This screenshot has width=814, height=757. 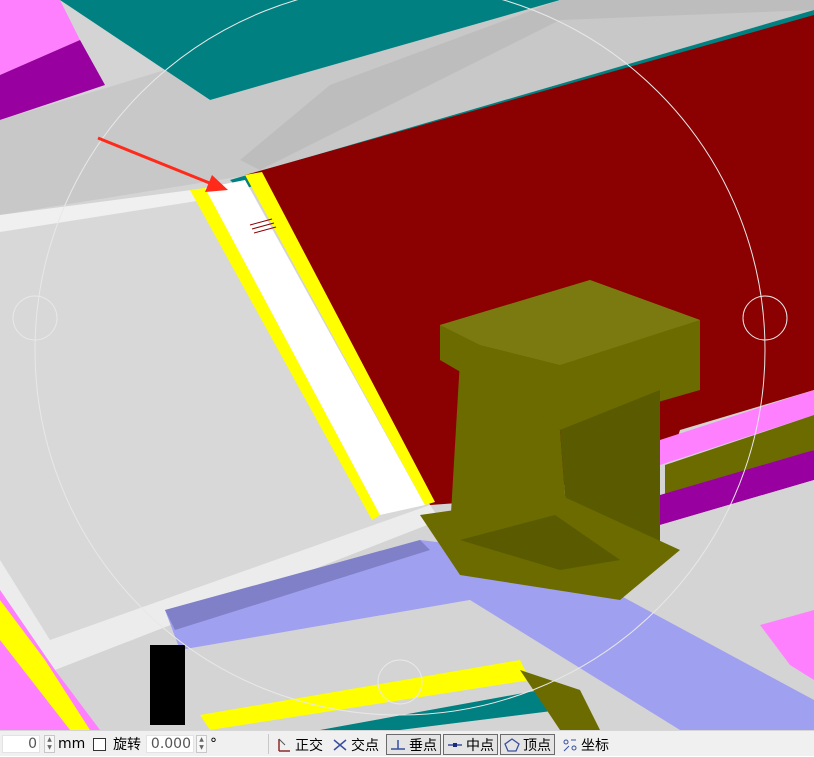 I want to click on snap-perpendicular-button: 垂点, so click(x=413, y=744).